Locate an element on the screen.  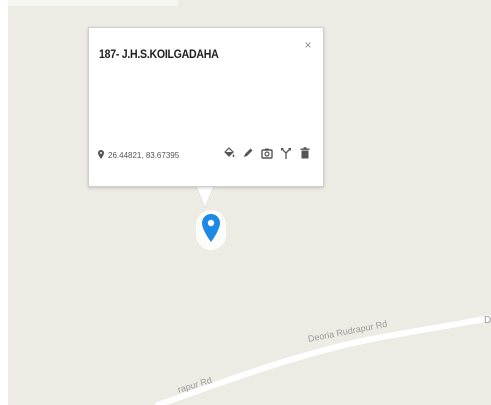
paint-bucket-icon is located at coordinates (229, 153).